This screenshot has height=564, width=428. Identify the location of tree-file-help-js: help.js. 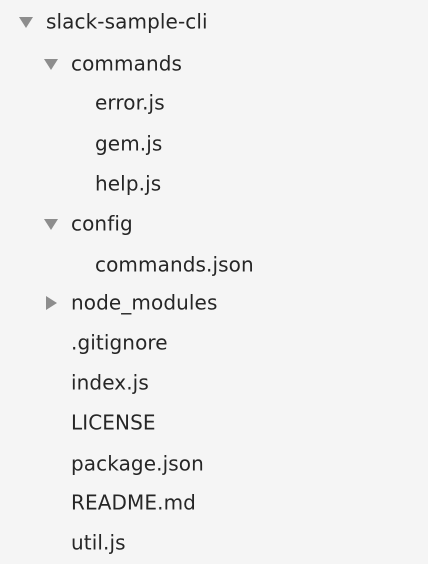
(214, 184).